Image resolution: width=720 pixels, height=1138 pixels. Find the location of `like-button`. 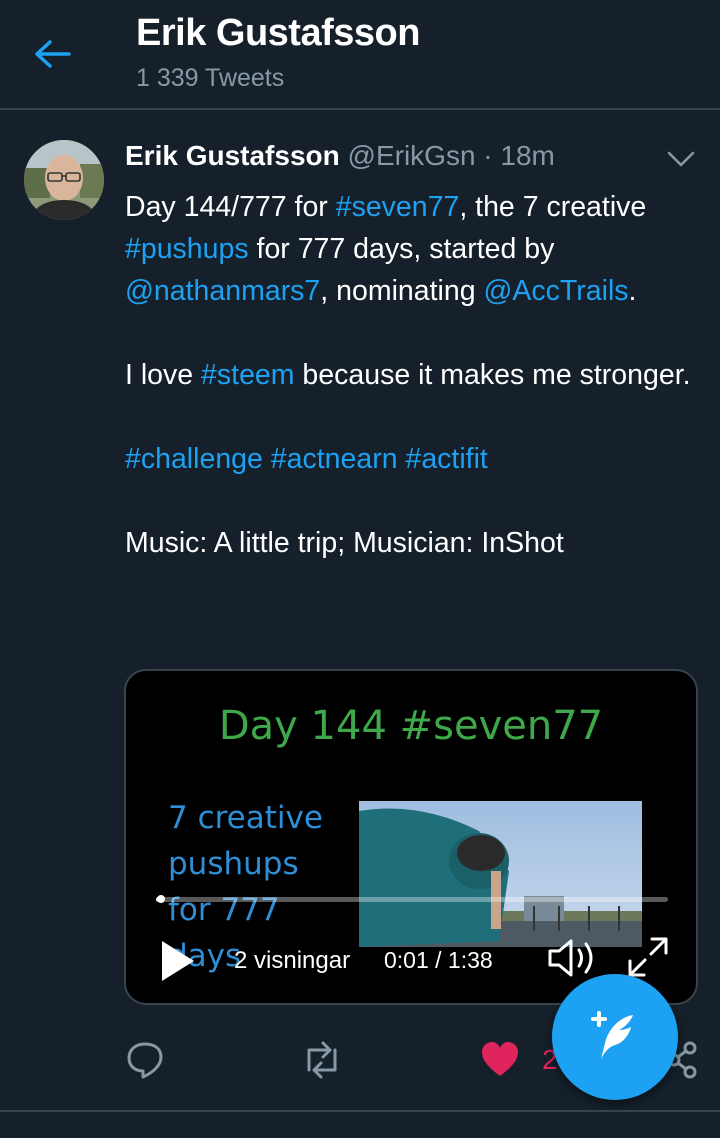

like-button is located at coordinates (500, 1060).